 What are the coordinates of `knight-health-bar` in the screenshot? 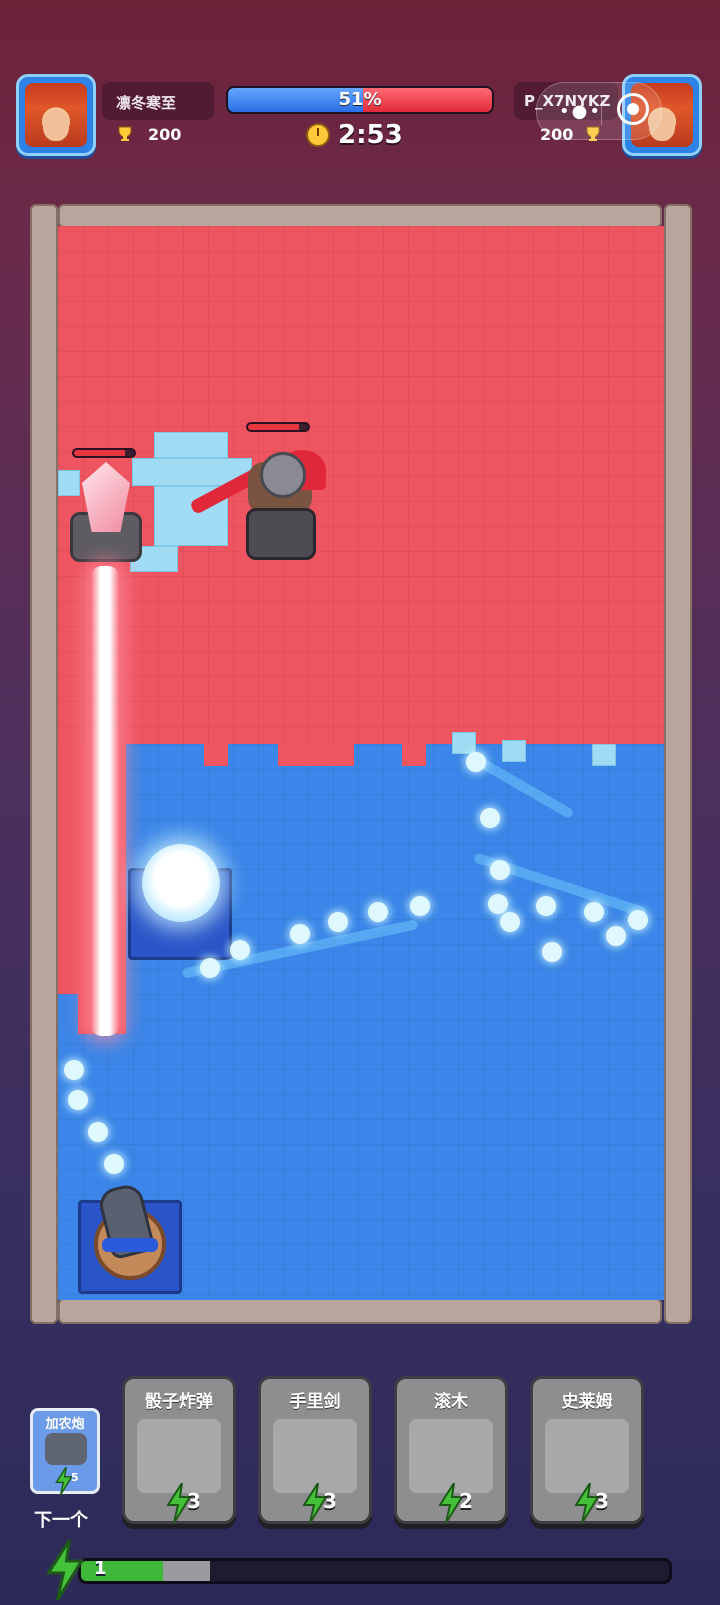 It's located at (278, 427).